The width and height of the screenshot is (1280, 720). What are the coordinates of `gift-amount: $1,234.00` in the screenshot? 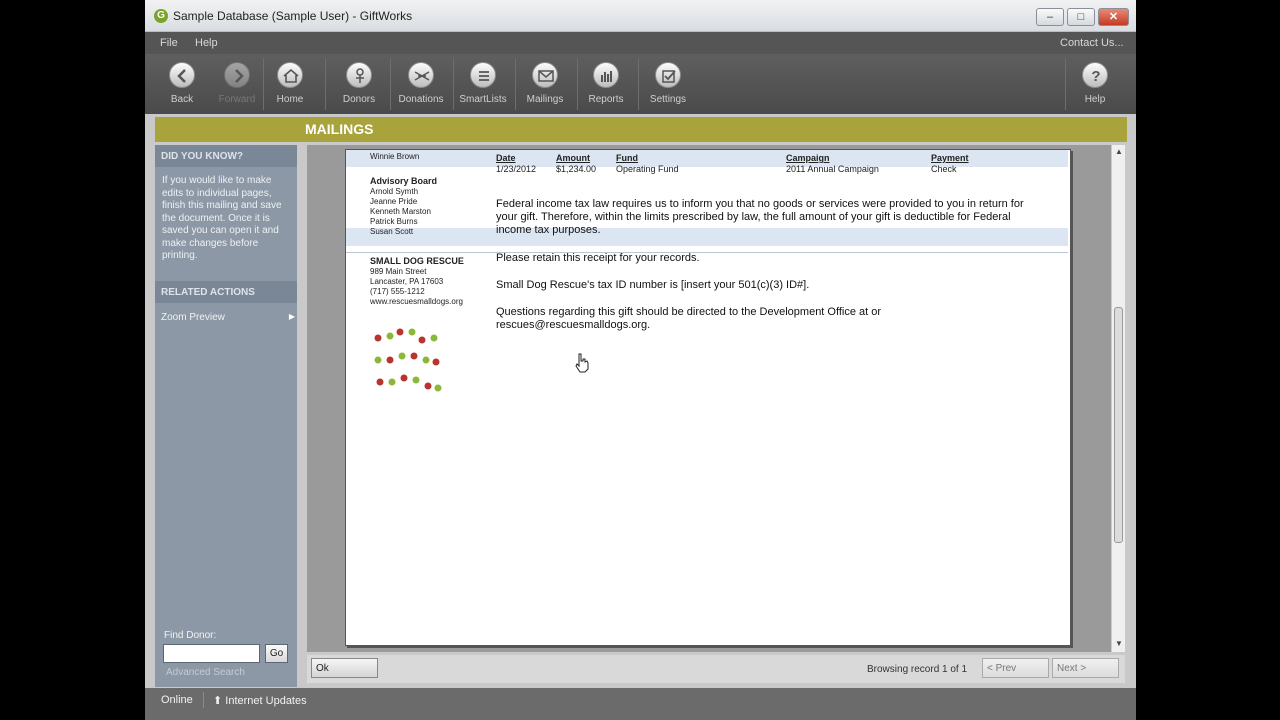 It's located at (576, 169).